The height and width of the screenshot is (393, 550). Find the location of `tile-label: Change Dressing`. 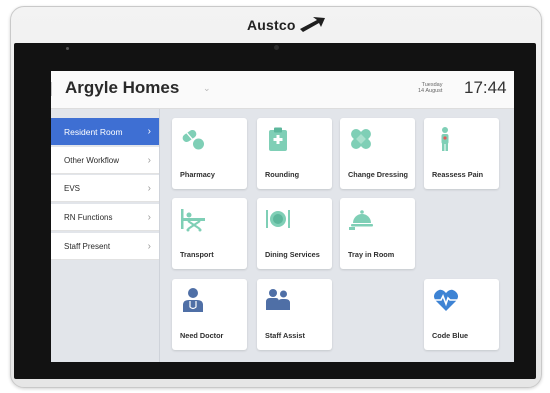

tile-label: Change Dressing is located at coordinates (378, 174).